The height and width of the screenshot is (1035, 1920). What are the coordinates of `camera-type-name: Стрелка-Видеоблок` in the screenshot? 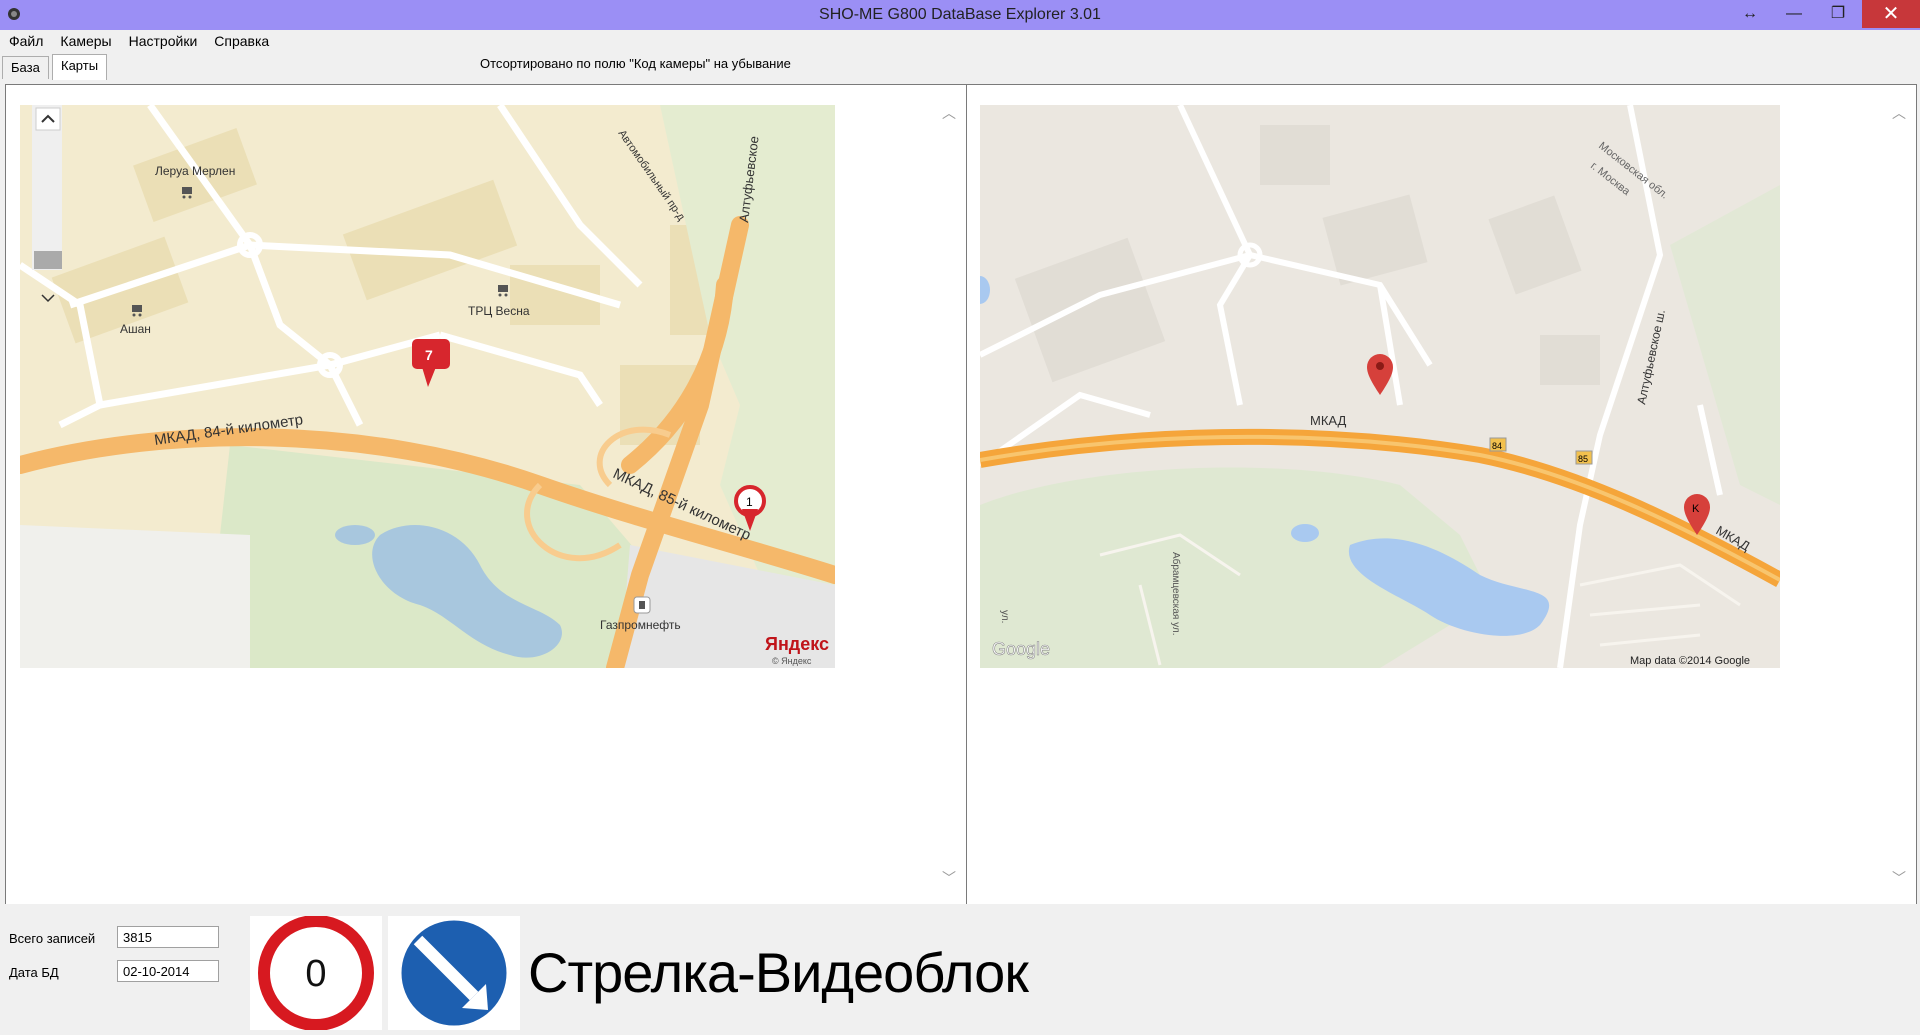 It's located at (778, 972).